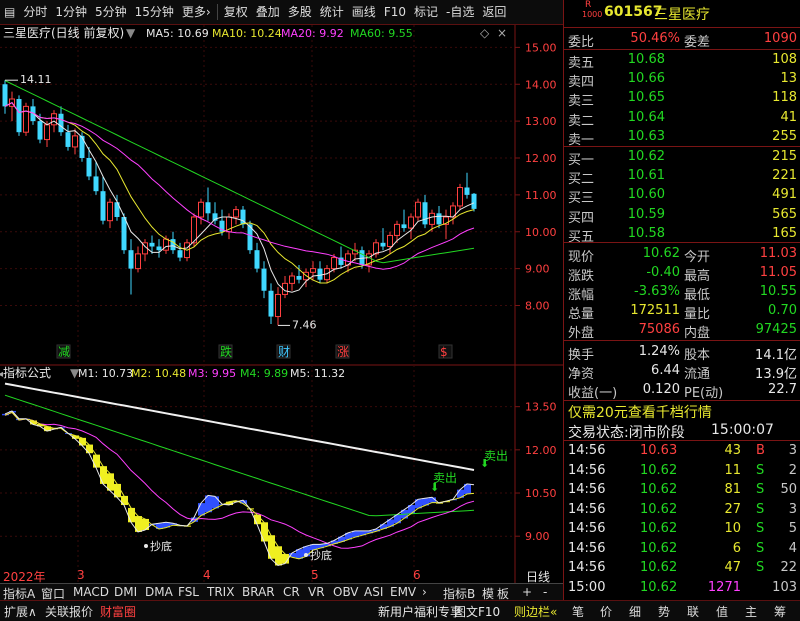 The height and width of the screenshot is (621, 800). What do you see at coordinates (1, 374) in the screenshot?
I see `indicator-collapse-icon: ◂` at bounding box center [1, 374].